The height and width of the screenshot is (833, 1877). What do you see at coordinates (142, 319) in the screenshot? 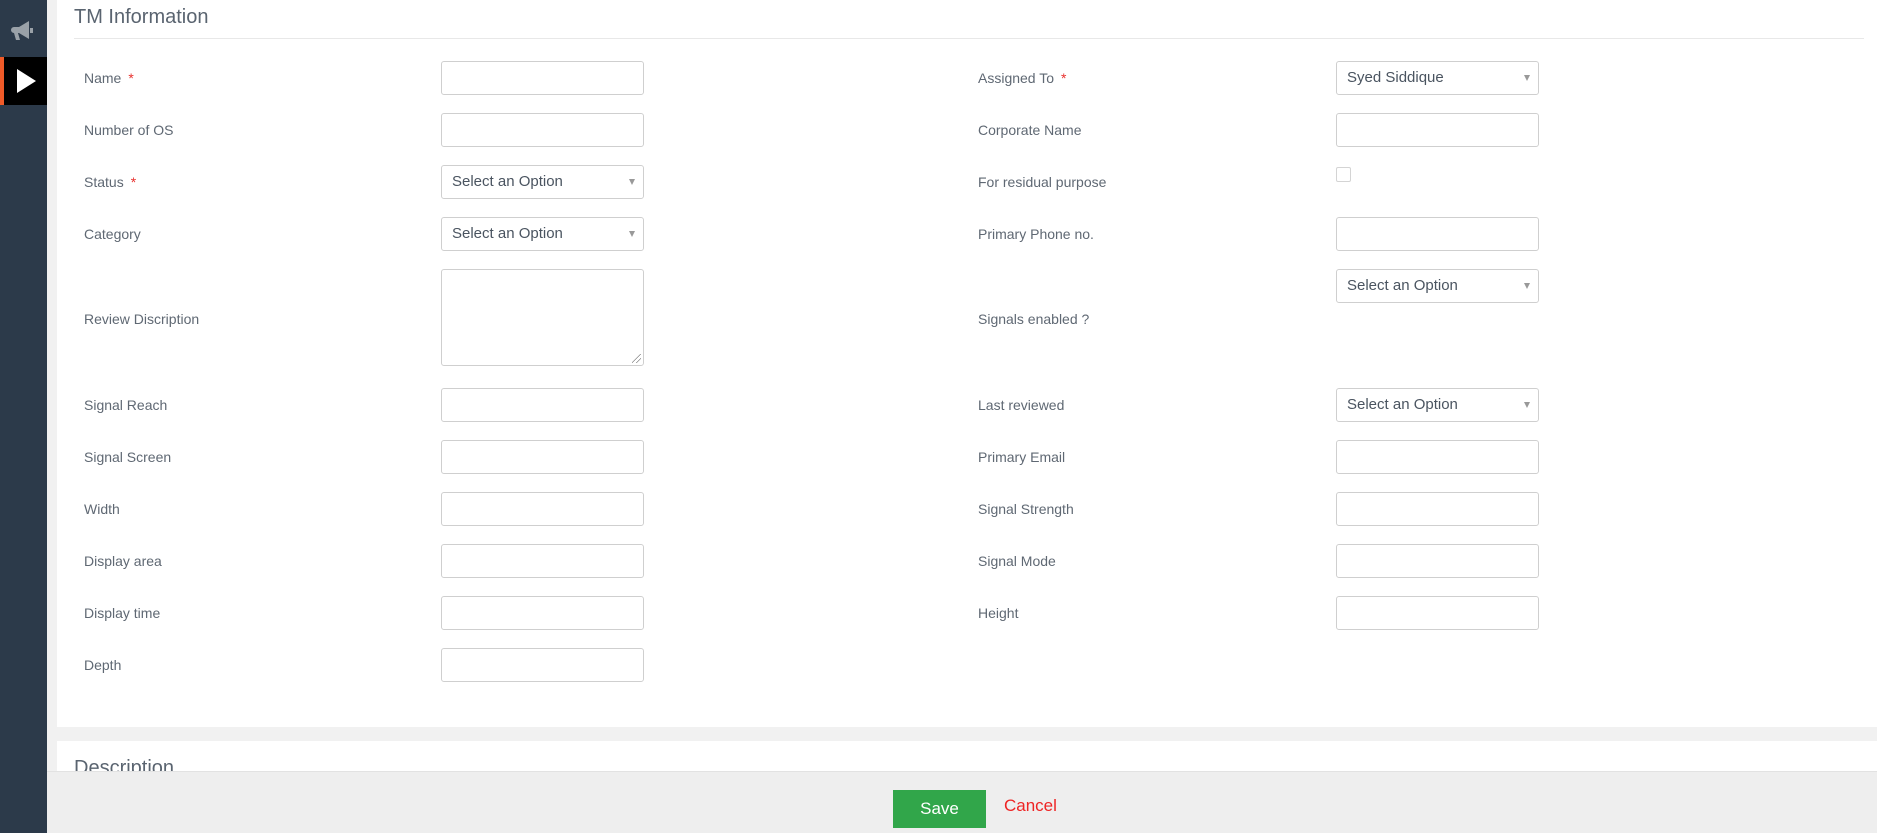
I see `review-description-label: Review Discription` at bounding box center [142, 319].